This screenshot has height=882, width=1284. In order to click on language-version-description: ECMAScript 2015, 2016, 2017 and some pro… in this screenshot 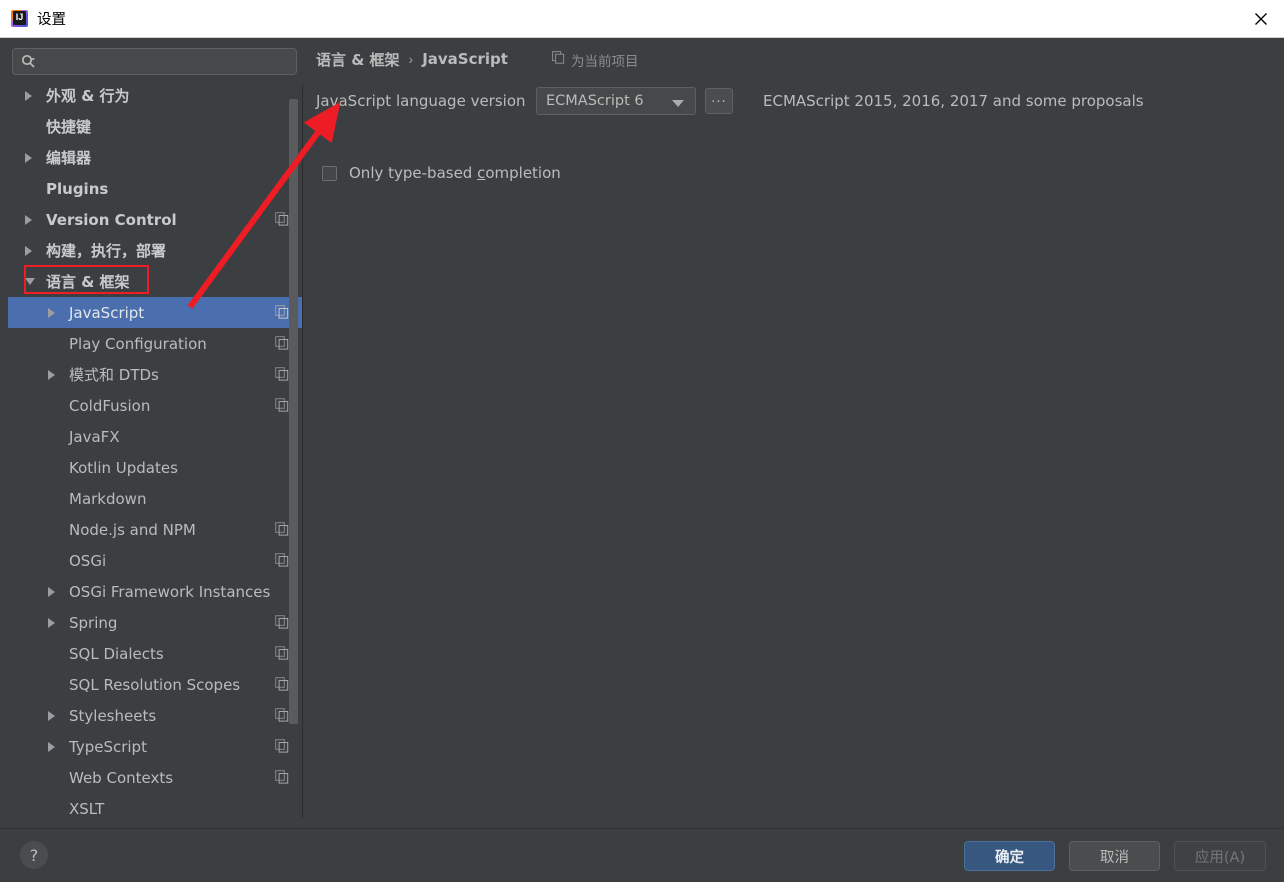, I will do `click(953, 101)`.